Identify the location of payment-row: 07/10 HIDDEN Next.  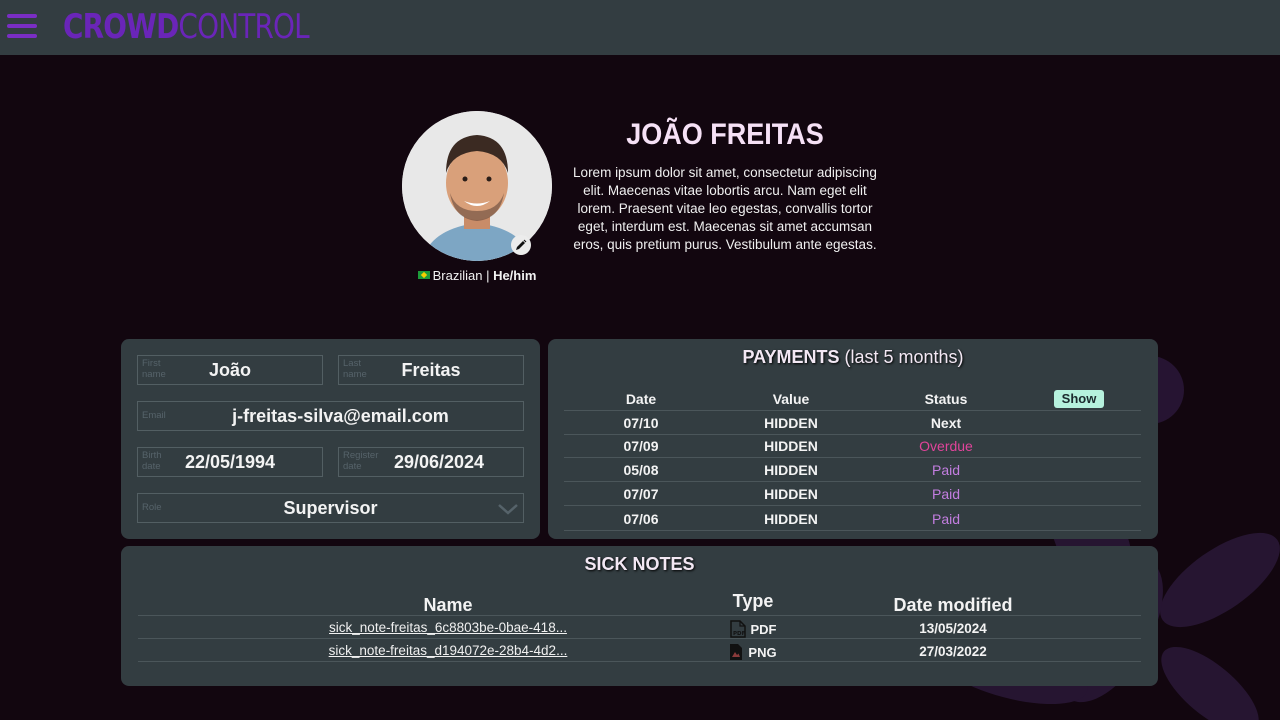
(852, 423).